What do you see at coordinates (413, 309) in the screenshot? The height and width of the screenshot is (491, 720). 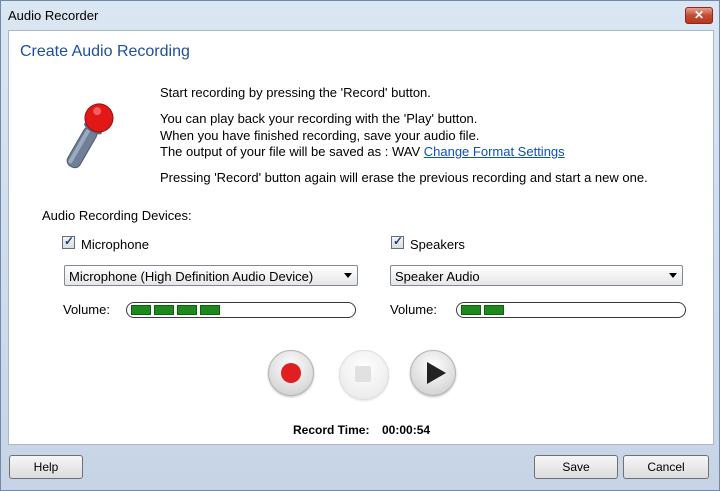 I see `speaker-volume-label: Volume:` at bounding box center [413, 309].